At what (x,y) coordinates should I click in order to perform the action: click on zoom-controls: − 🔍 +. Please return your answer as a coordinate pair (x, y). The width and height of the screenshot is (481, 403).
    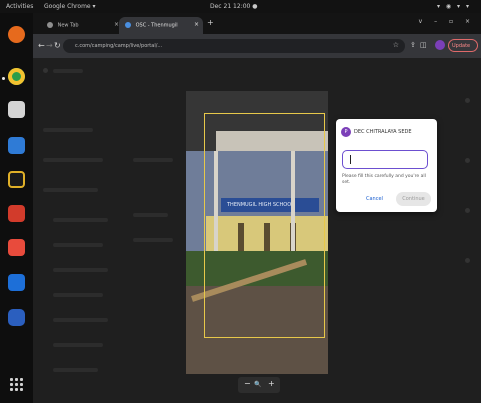
    Looking at the image, I should click on (259, 385).